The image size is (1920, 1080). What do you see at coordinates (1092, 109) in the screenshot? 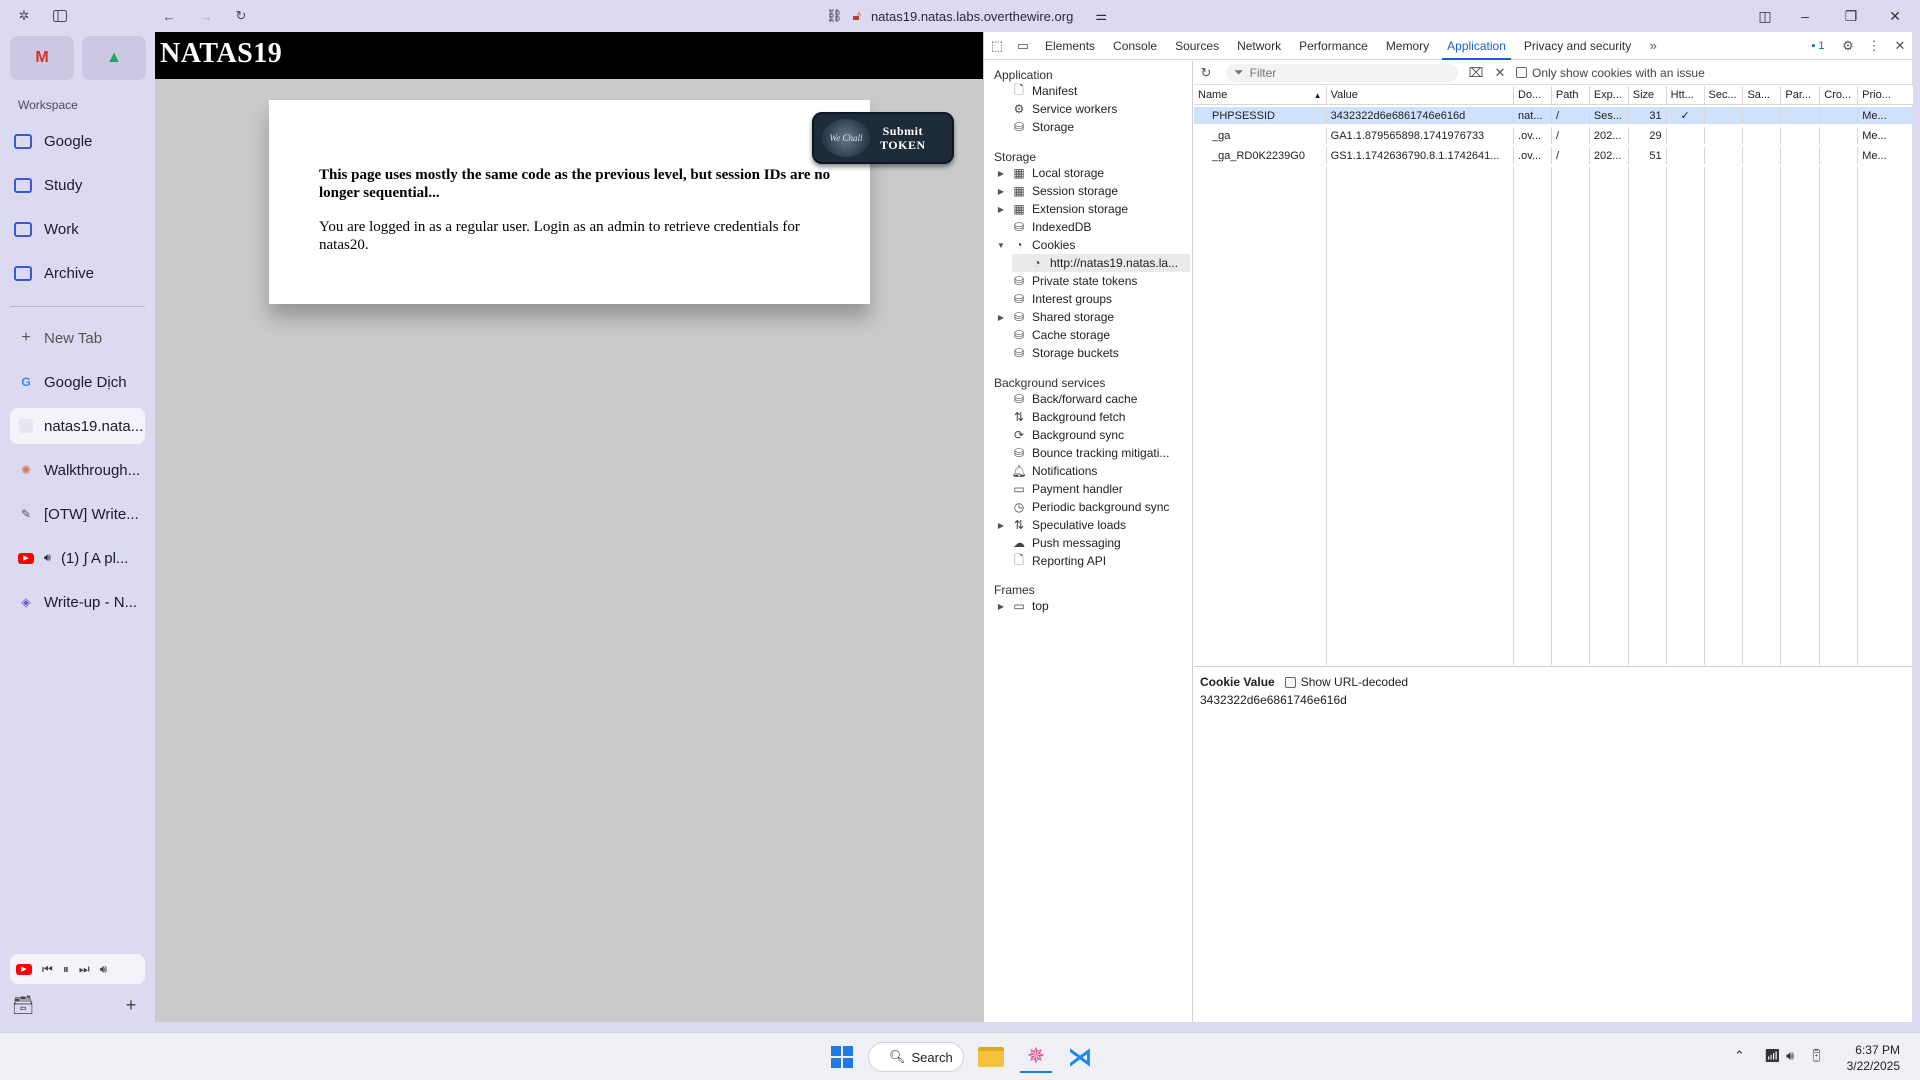
I see `nav-service-workers: ⚙ Service workers` at bounding box center [1092, 109].